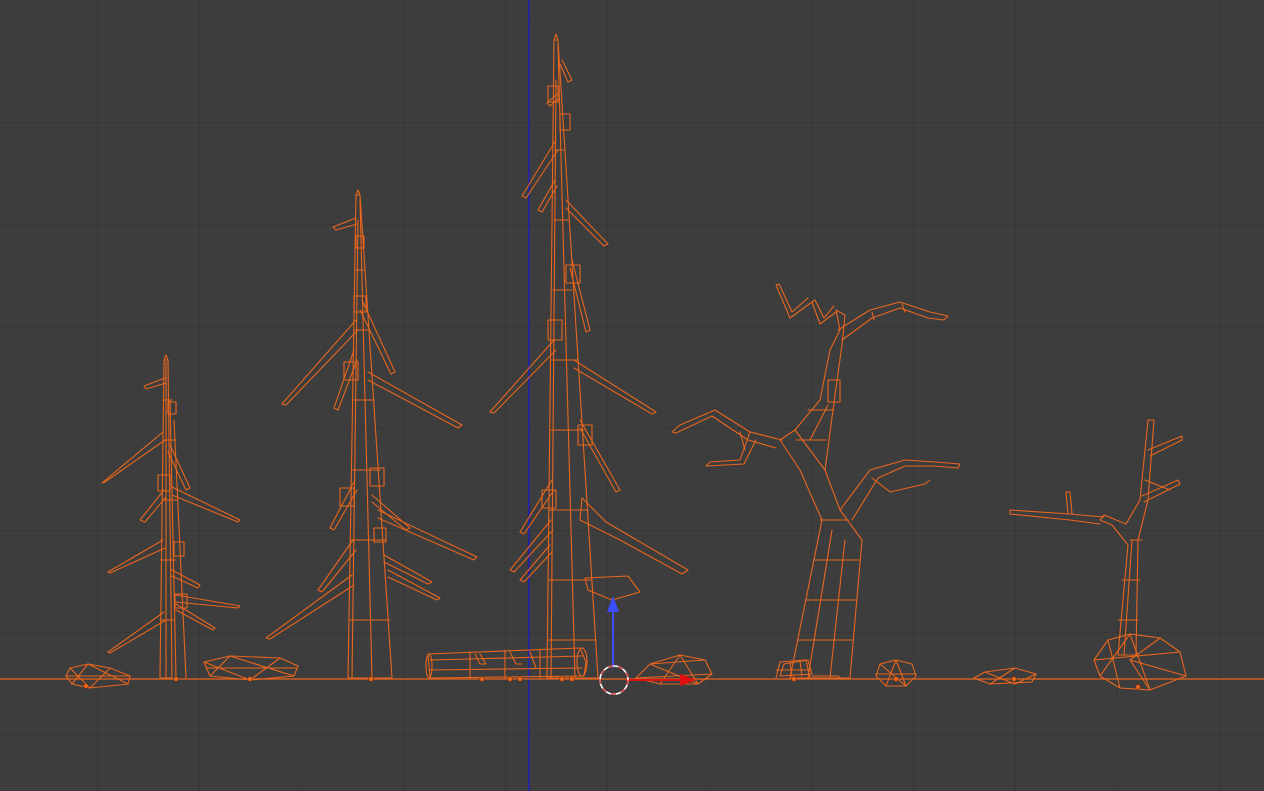 The height and width of the screenshot is (791, 1264). Describe the element at coordinates (1138, 687) in the screenshot. I see `origin-dead-tree-small` at that location.